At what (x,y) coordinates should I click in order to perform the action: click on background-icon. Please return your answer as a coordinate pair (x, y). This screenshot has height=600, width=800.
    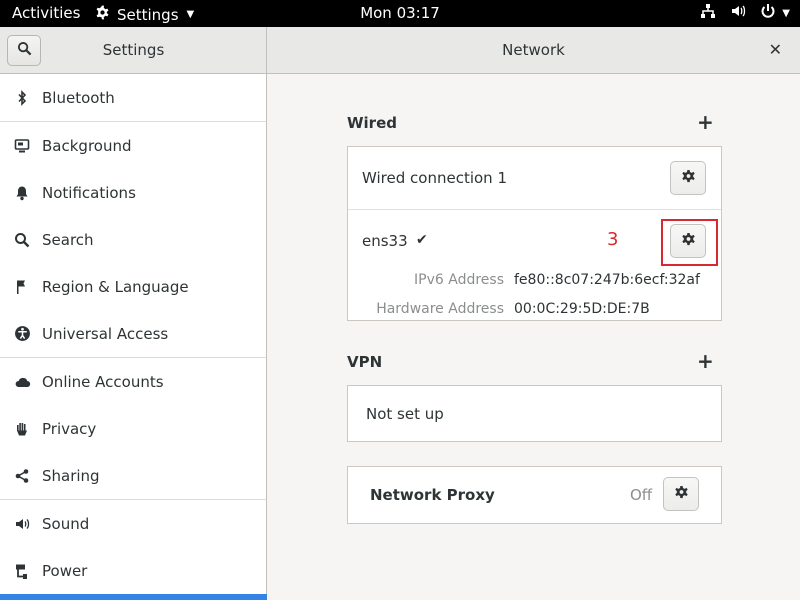
    Looking at the image, I should click on (21, 146).